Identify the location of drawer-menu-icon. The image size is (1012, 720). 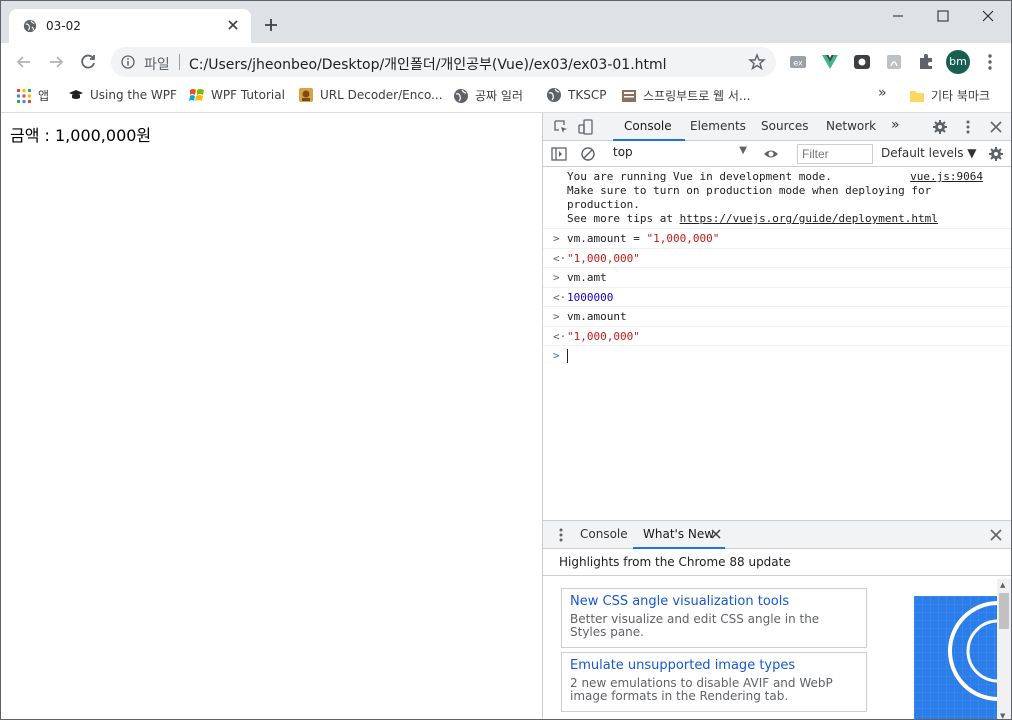
(561, 535).